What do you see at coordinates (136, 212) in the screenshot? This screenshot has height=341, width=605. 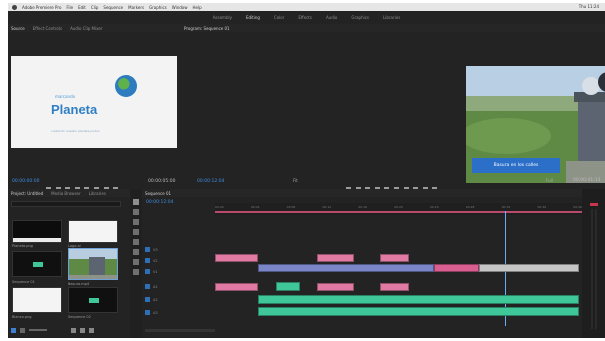 I see `track-select-tool-icon` at bounding box center [136, 212].